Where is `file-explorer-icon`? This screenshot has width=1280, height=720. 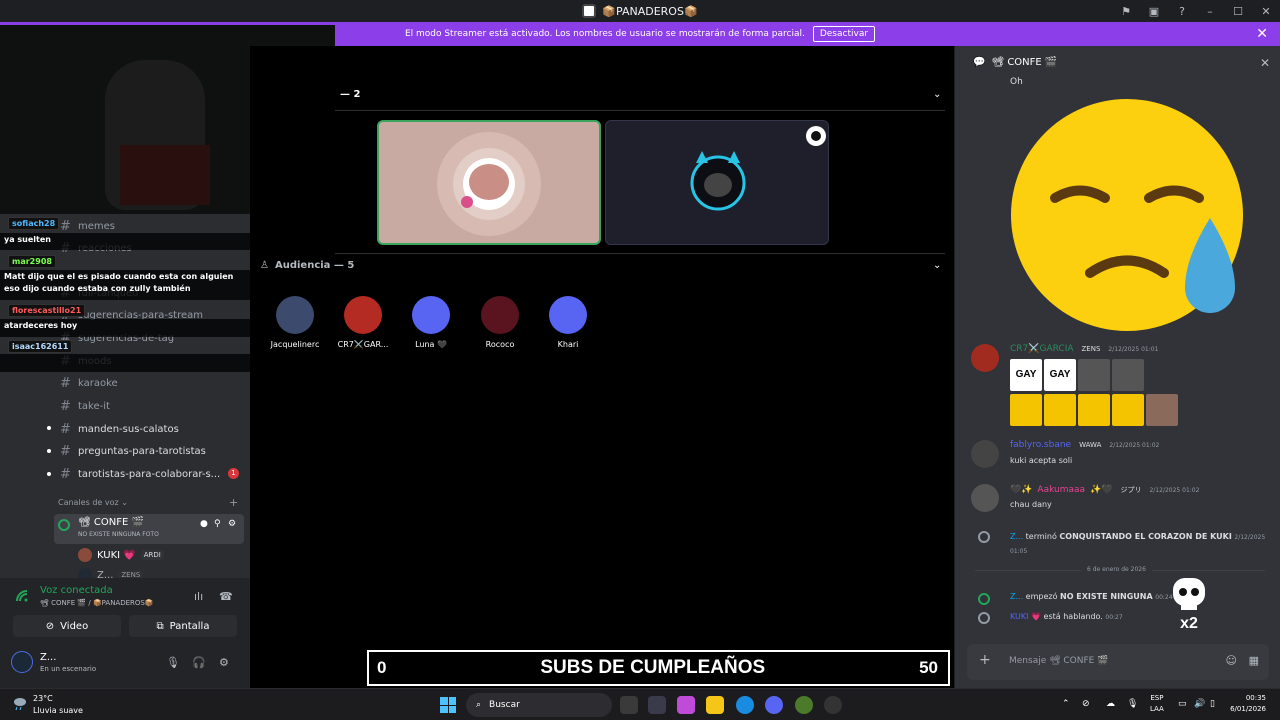
file-explorer-icon is located at coordinates (715, 705).